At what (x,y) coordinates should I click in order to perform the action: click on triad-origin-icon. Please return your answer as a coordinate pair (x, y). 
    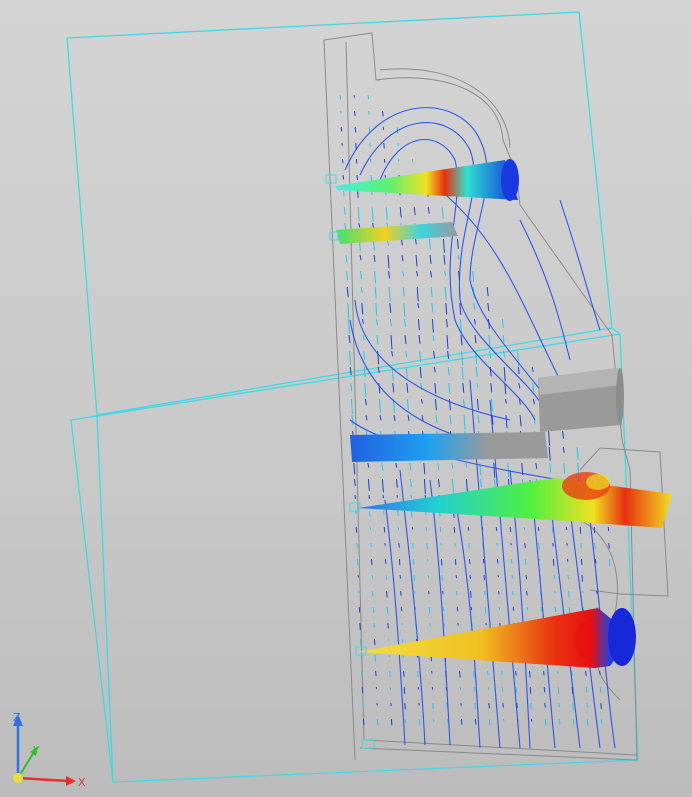
    Looking at the image, I should click on (18, 778).